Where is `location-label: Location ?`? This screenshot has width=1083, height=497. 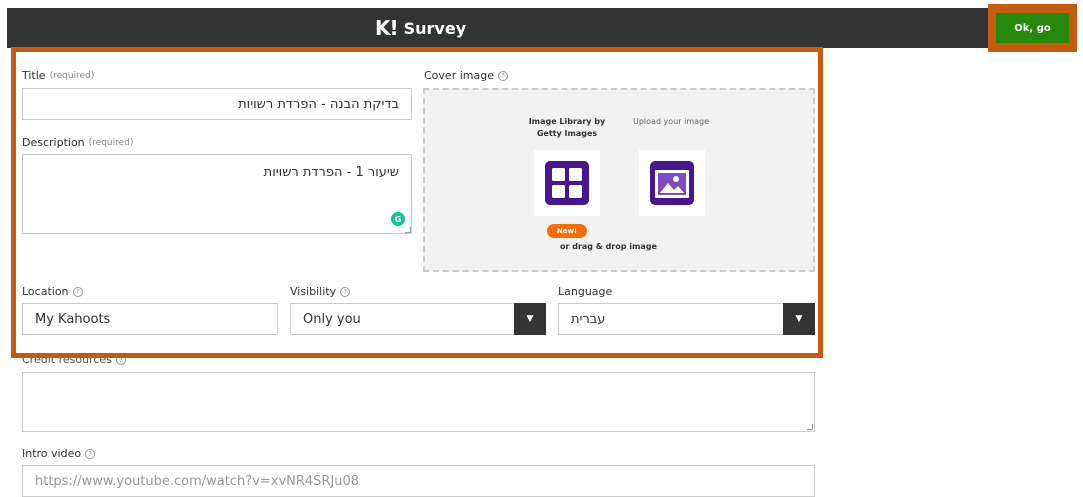
location-label: Location ? is located at coordinates (52, 291).